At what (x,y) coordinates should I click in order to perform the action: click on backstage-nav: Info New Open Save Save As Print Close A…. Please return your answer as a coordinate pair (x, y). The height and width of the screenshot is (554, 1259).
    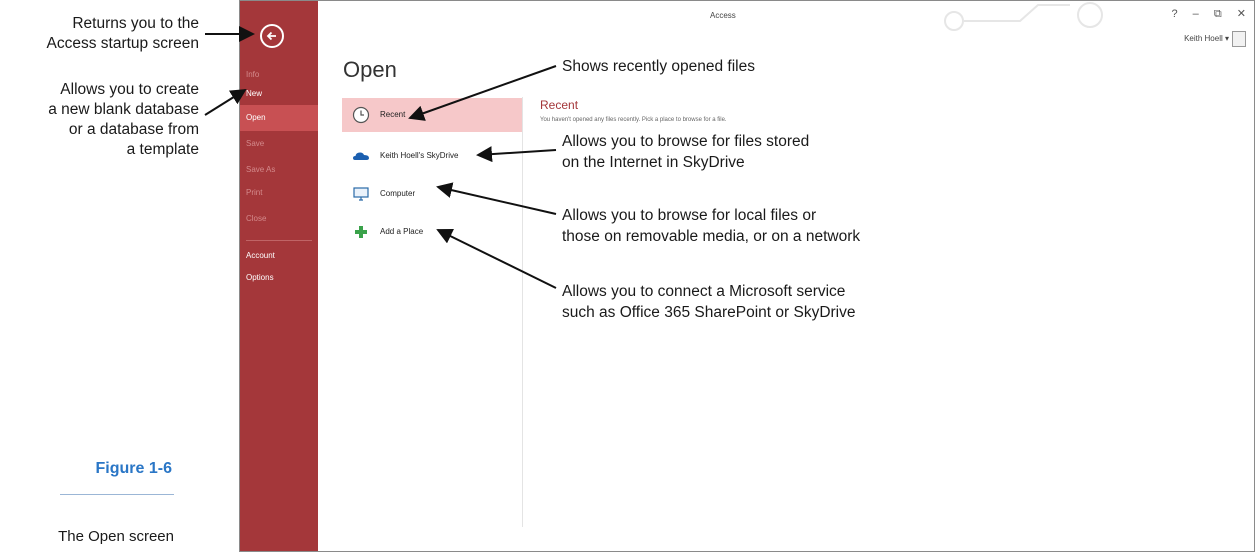
    Looking at the image, I should click on (279, 276).